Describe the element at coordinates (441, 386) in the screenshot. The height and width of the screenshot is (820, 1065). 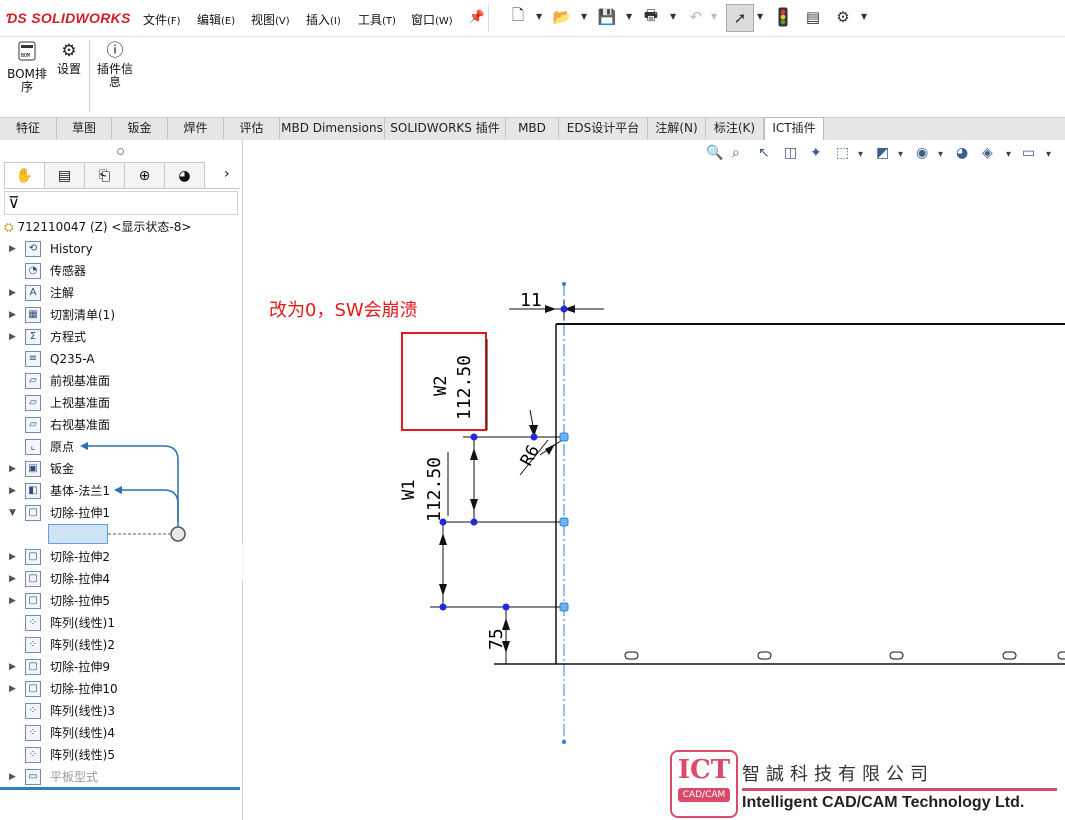
I see `dimension-name-w2: W2` at that location.